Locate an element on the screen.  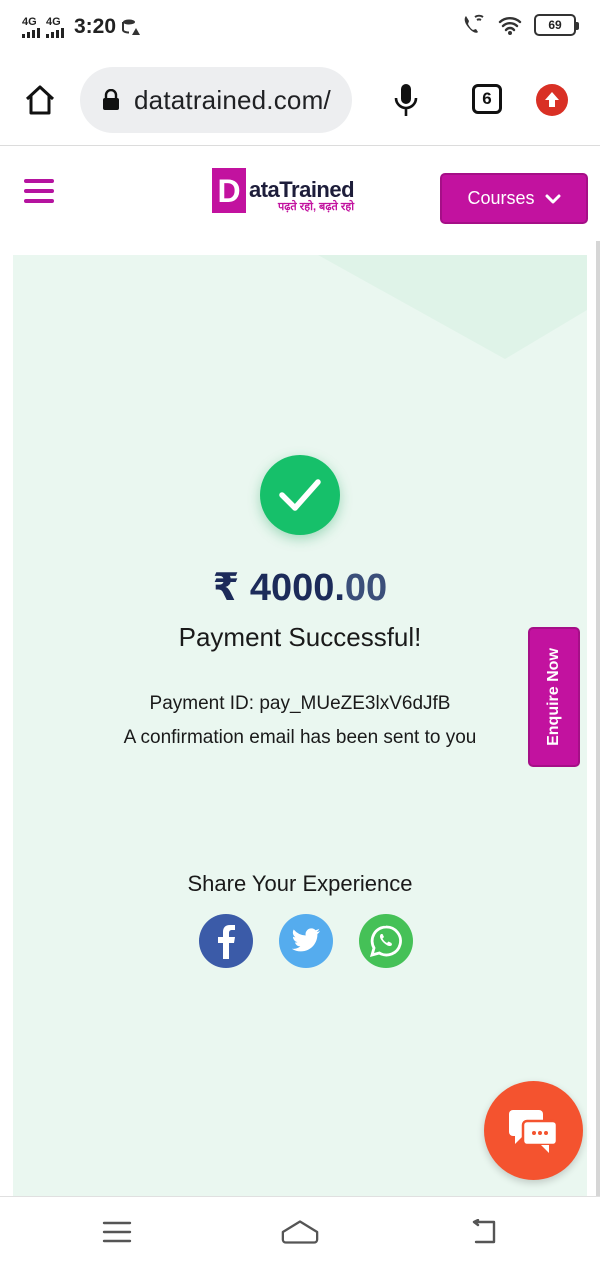
back-button is located at coordinates (483, 1232).